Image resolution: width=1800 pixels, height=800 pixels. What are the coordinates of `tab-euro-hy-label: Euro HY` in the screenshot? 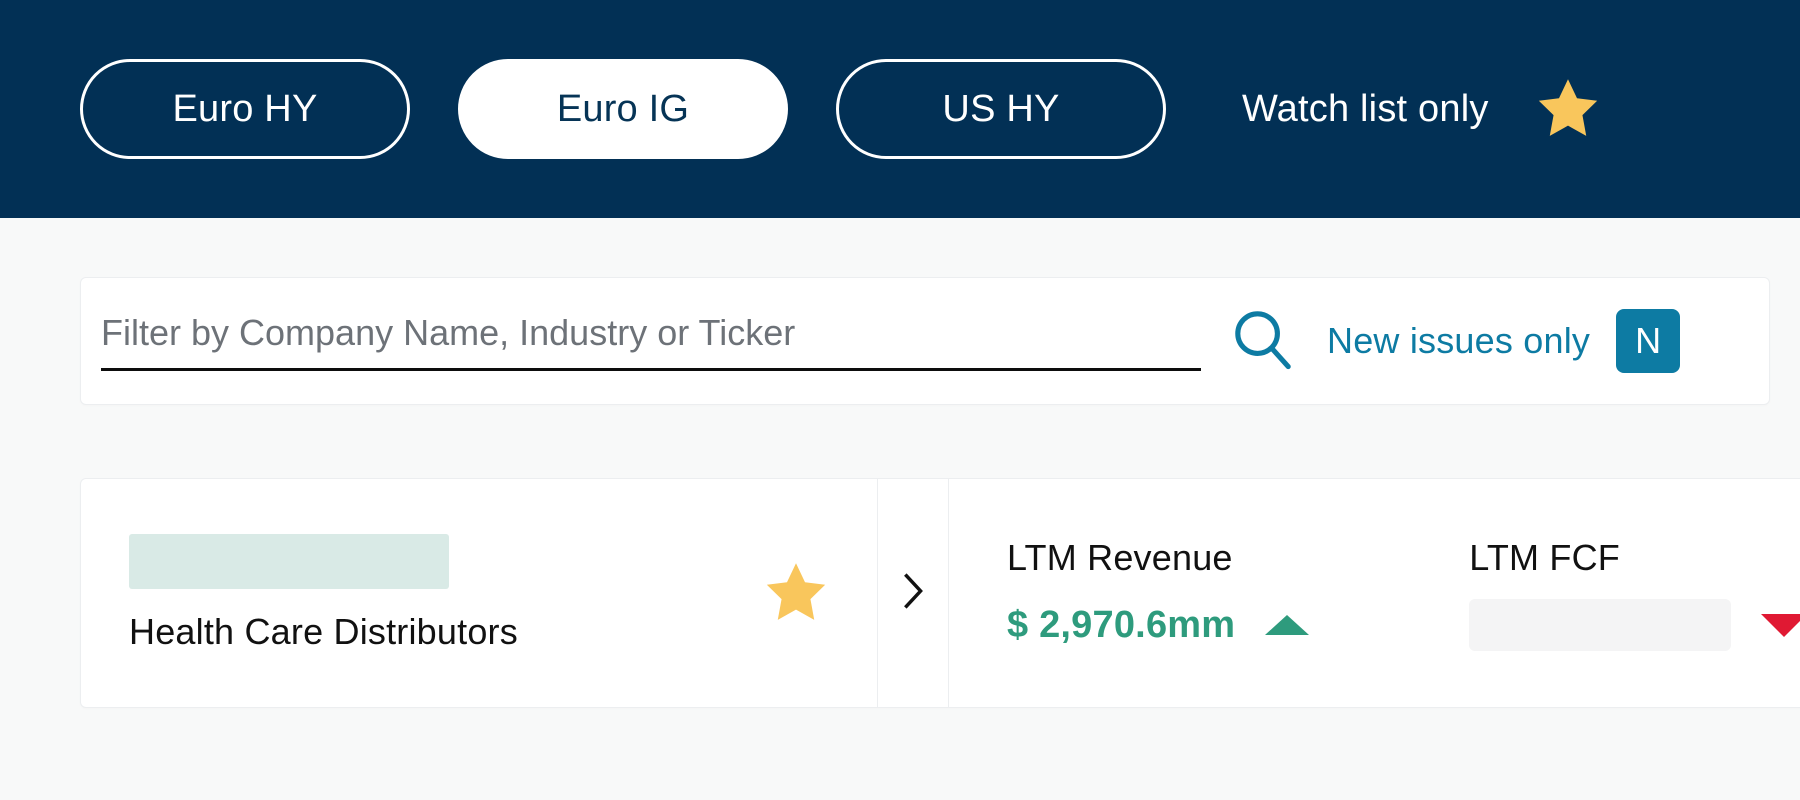 It's located at (245, 108).